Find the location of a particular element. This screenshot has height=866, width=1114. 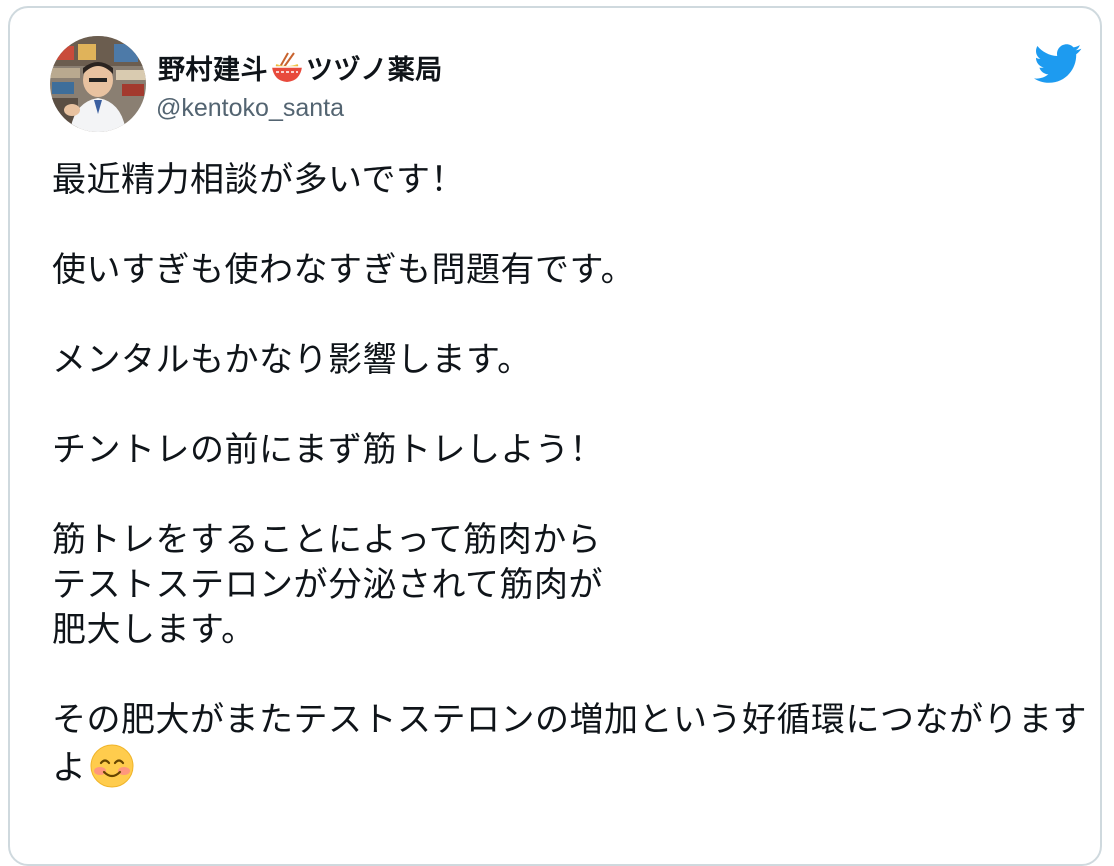

avatar-photo is located at coordinates (98, 84).